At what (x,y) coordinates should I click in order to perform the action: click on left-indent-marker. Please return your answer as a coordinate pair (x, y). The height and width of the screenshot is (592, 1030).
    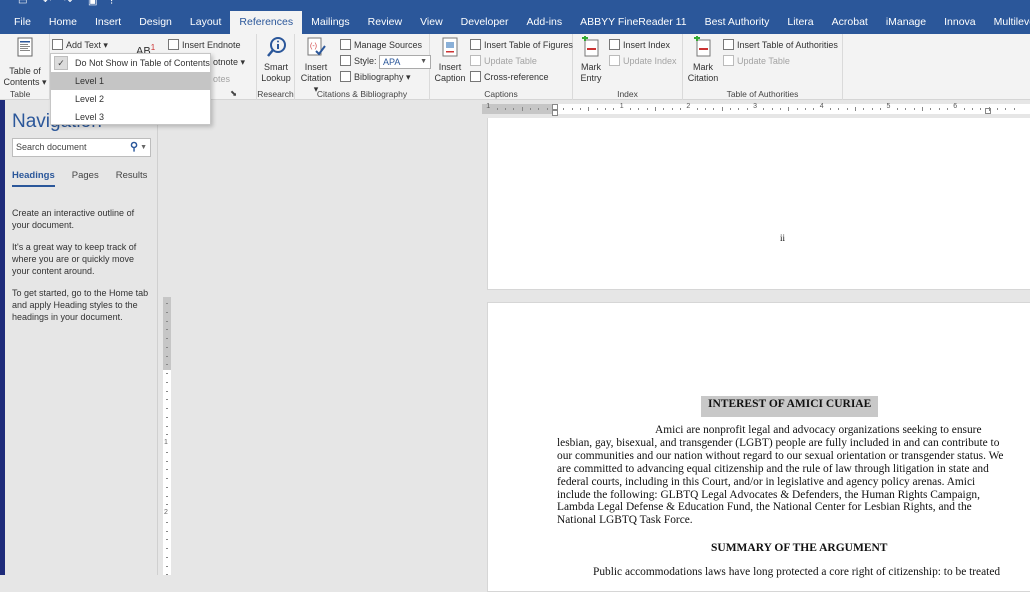
    Looking at the image, I should click on (555, 113).